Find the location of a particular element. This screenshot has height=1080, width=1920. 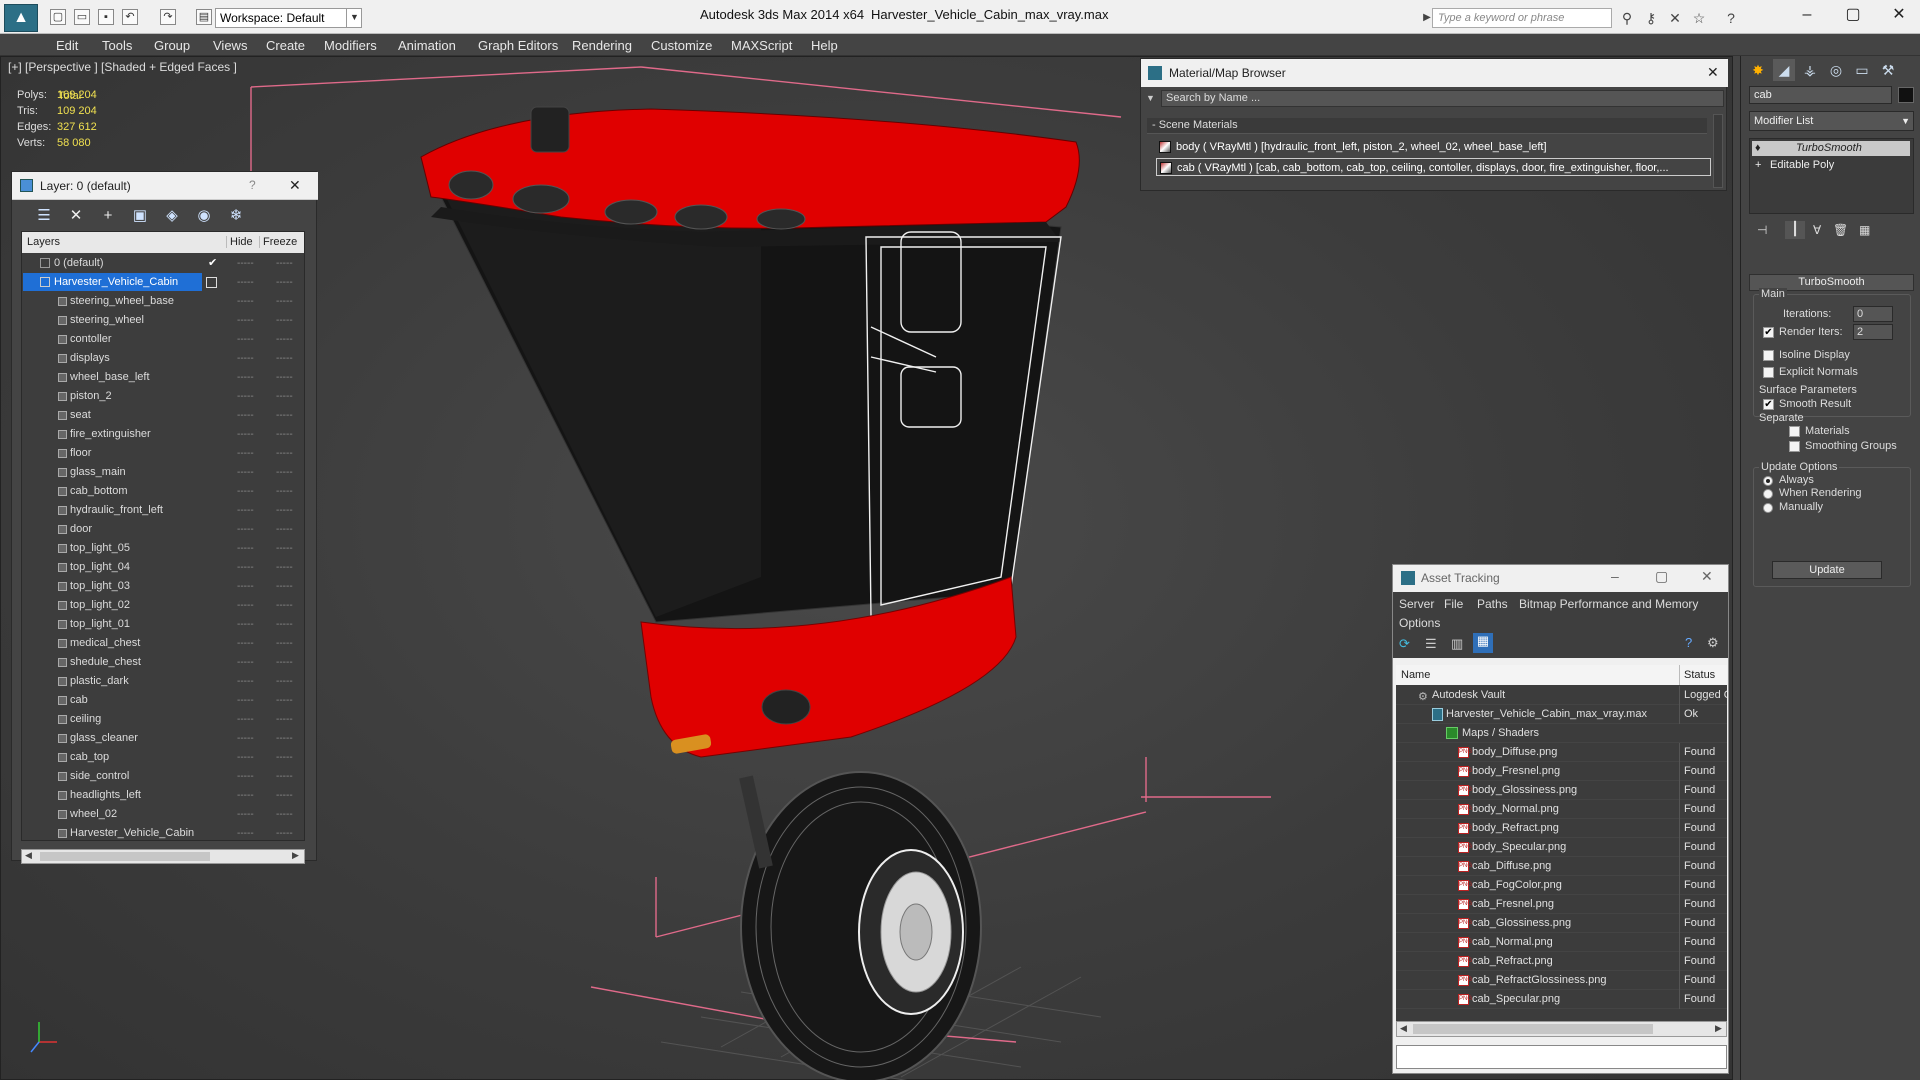

layer-object-row: cab_top ----- ----- is located at coordinates (163, 757).